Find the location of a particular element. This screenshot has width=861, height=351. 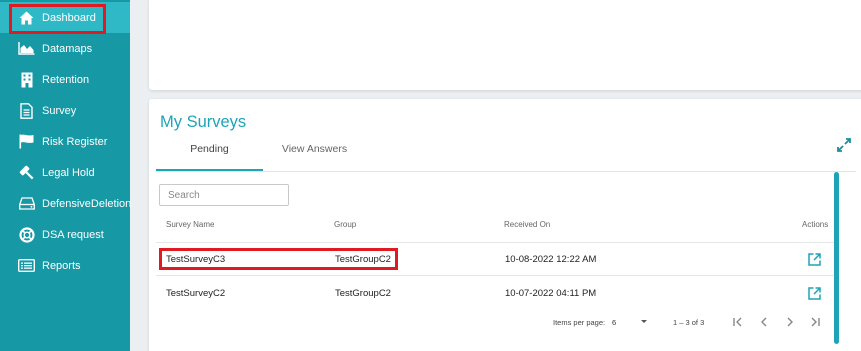

tab-pending: Pending is located at coordinates (209, 157).